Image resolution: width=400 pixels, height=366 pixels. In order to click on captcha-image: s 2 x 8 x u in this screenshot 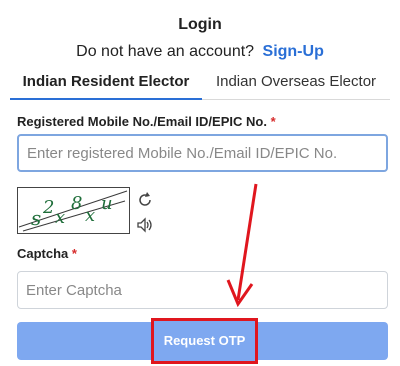, I will do `click(73, 210)`.